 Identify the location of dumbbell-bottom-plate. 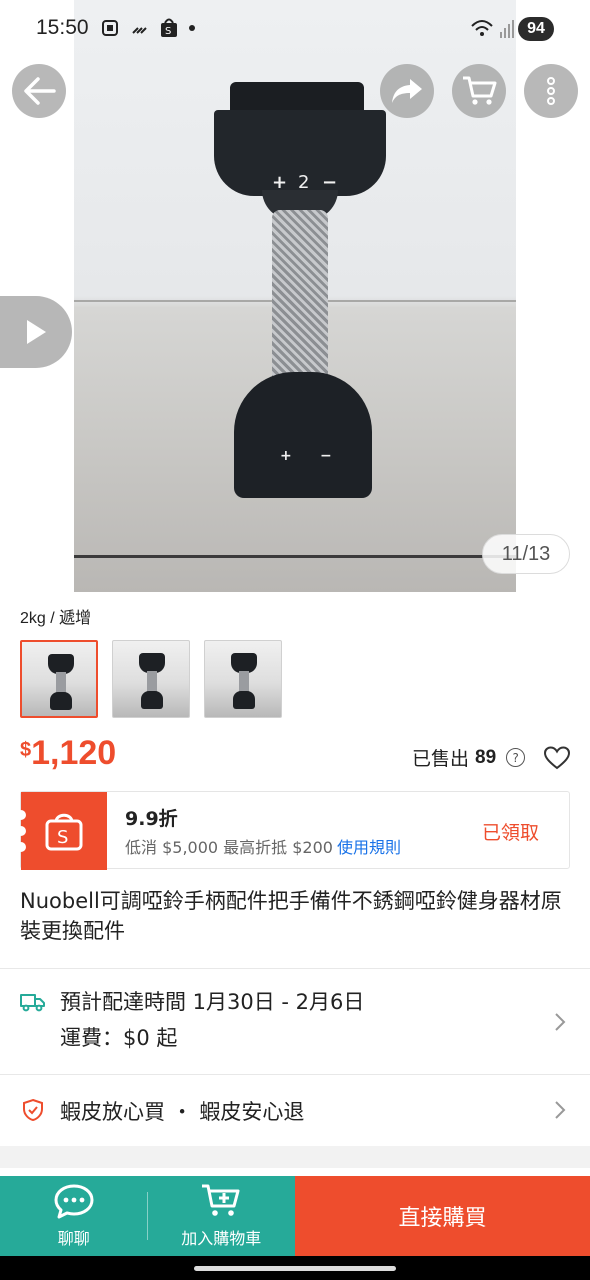
(303, 435).